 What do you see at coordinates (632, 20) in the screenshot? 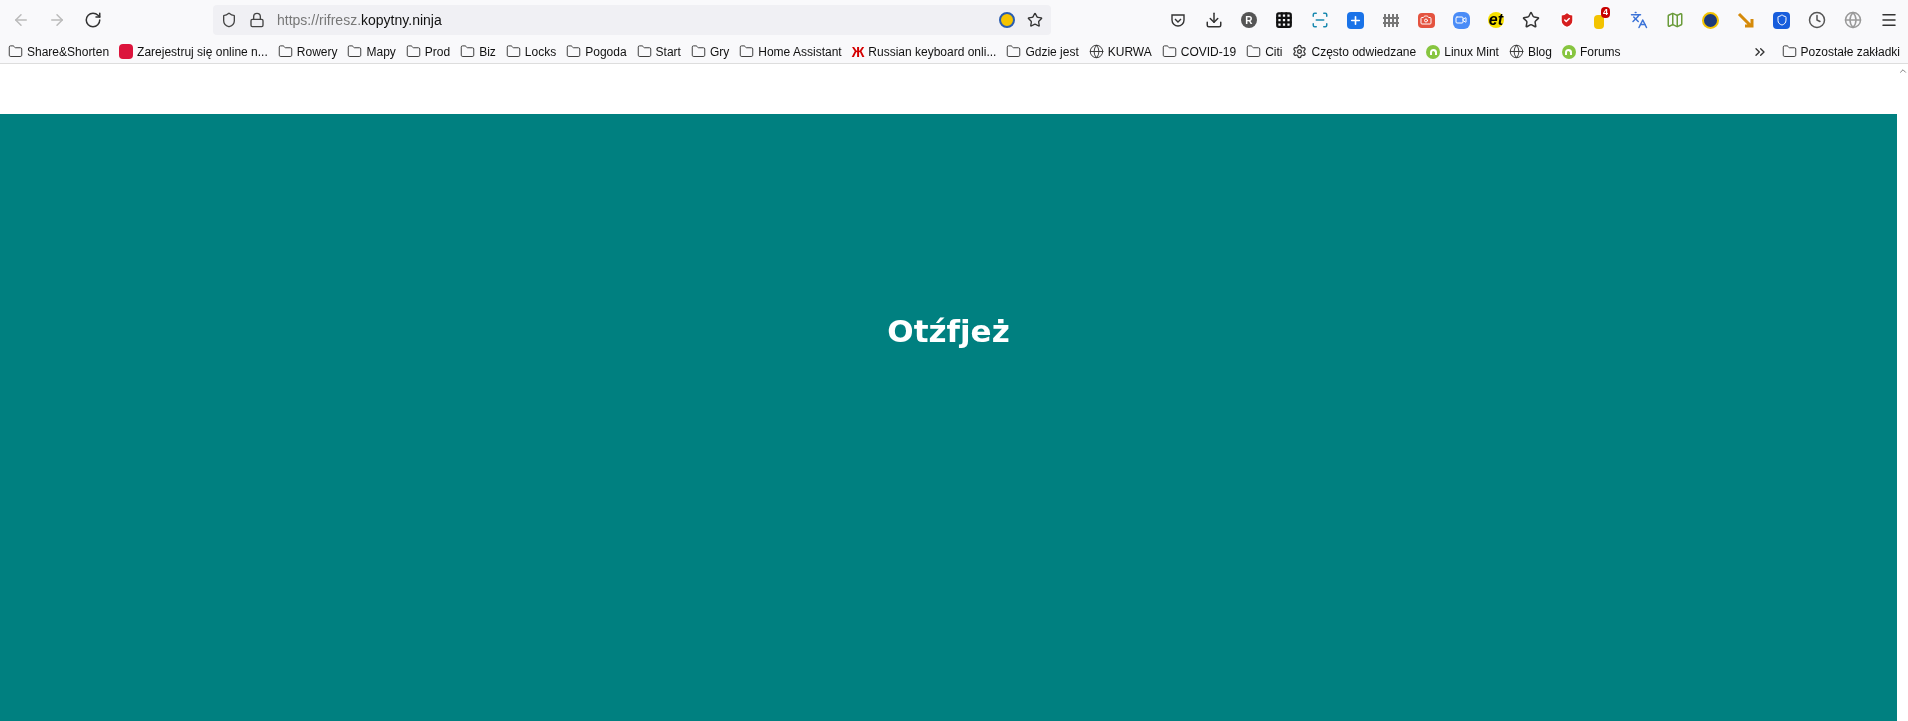
I see `address-bar: https://rifresz.kopytny.ninja` at bounding box center [632, 20].